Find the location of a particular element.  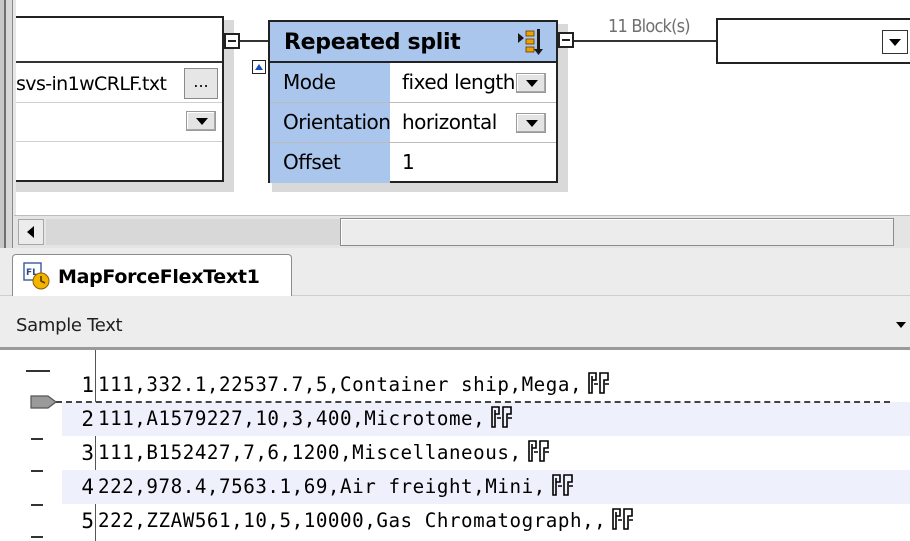

line-content: 111,B152427,7,6,1200,Miscellaneous, is located at coordinates (310, 452).